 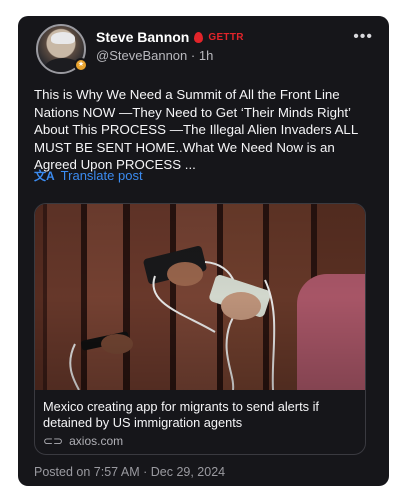 What do you see at coordinates (63, 38) in the screenshot?
I see `avatar-hair` at bounding box center [63, 38].